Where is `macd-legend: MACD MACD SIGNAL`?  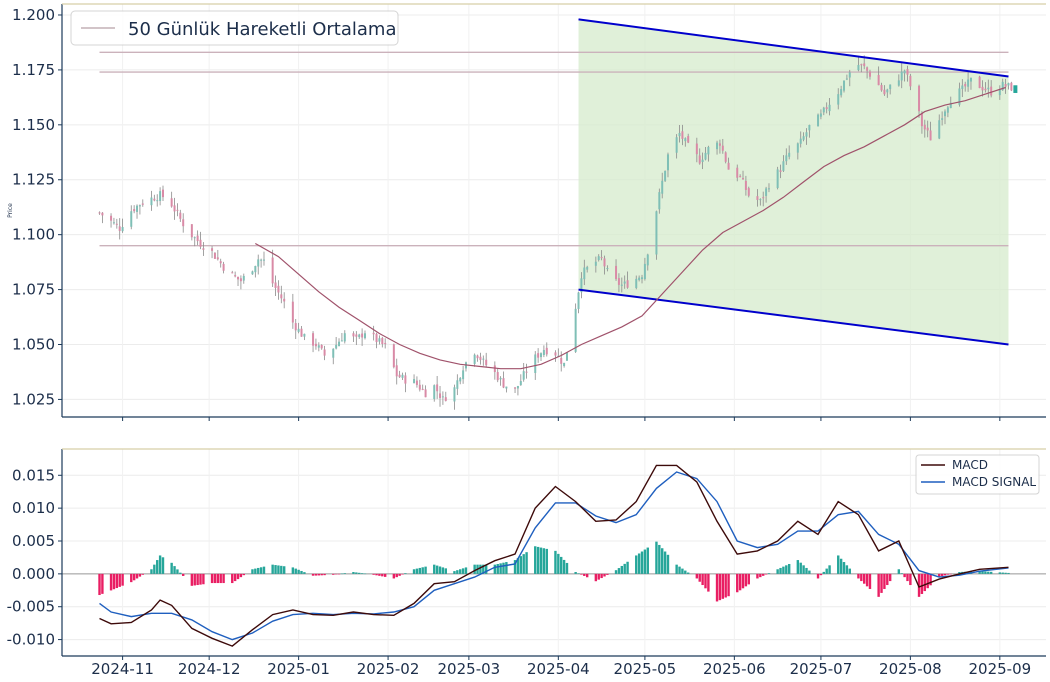 macd-legend: MACD MACD SIGNAL is located at coordinates (977, 474).